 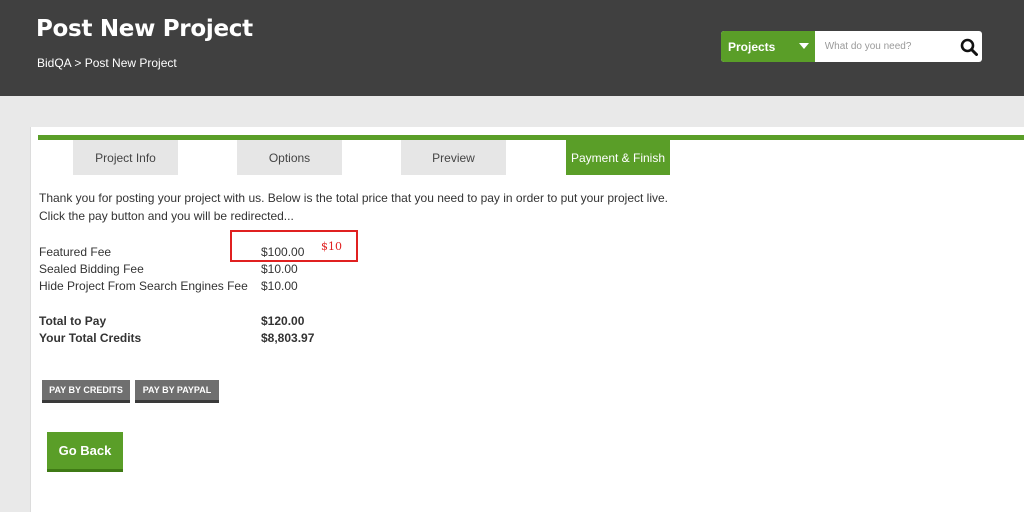 I want to click on search-button, so click(x=969, y=46).